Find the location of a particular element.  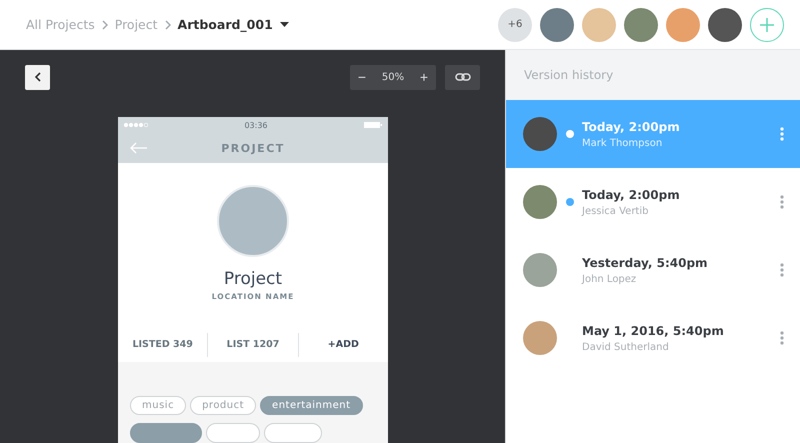

nav-title: PROJECT is located at coordinates (253, 148).